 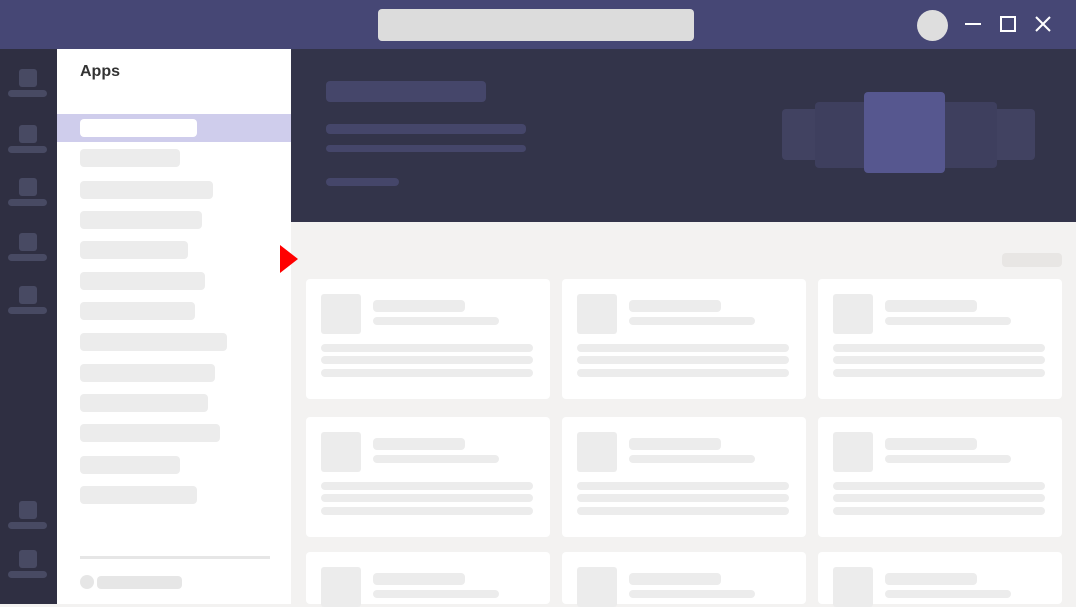 I want to click on pointer-arrow-icon, so click(x=289, y=259).